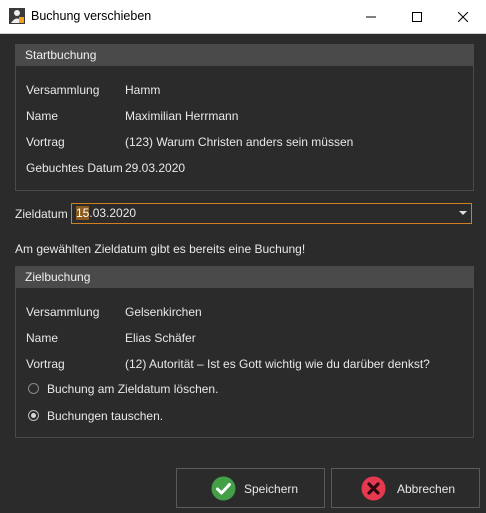 This screenshot has height=513, width=486. I want to click on save-button: Speichern, so click(250, 488).